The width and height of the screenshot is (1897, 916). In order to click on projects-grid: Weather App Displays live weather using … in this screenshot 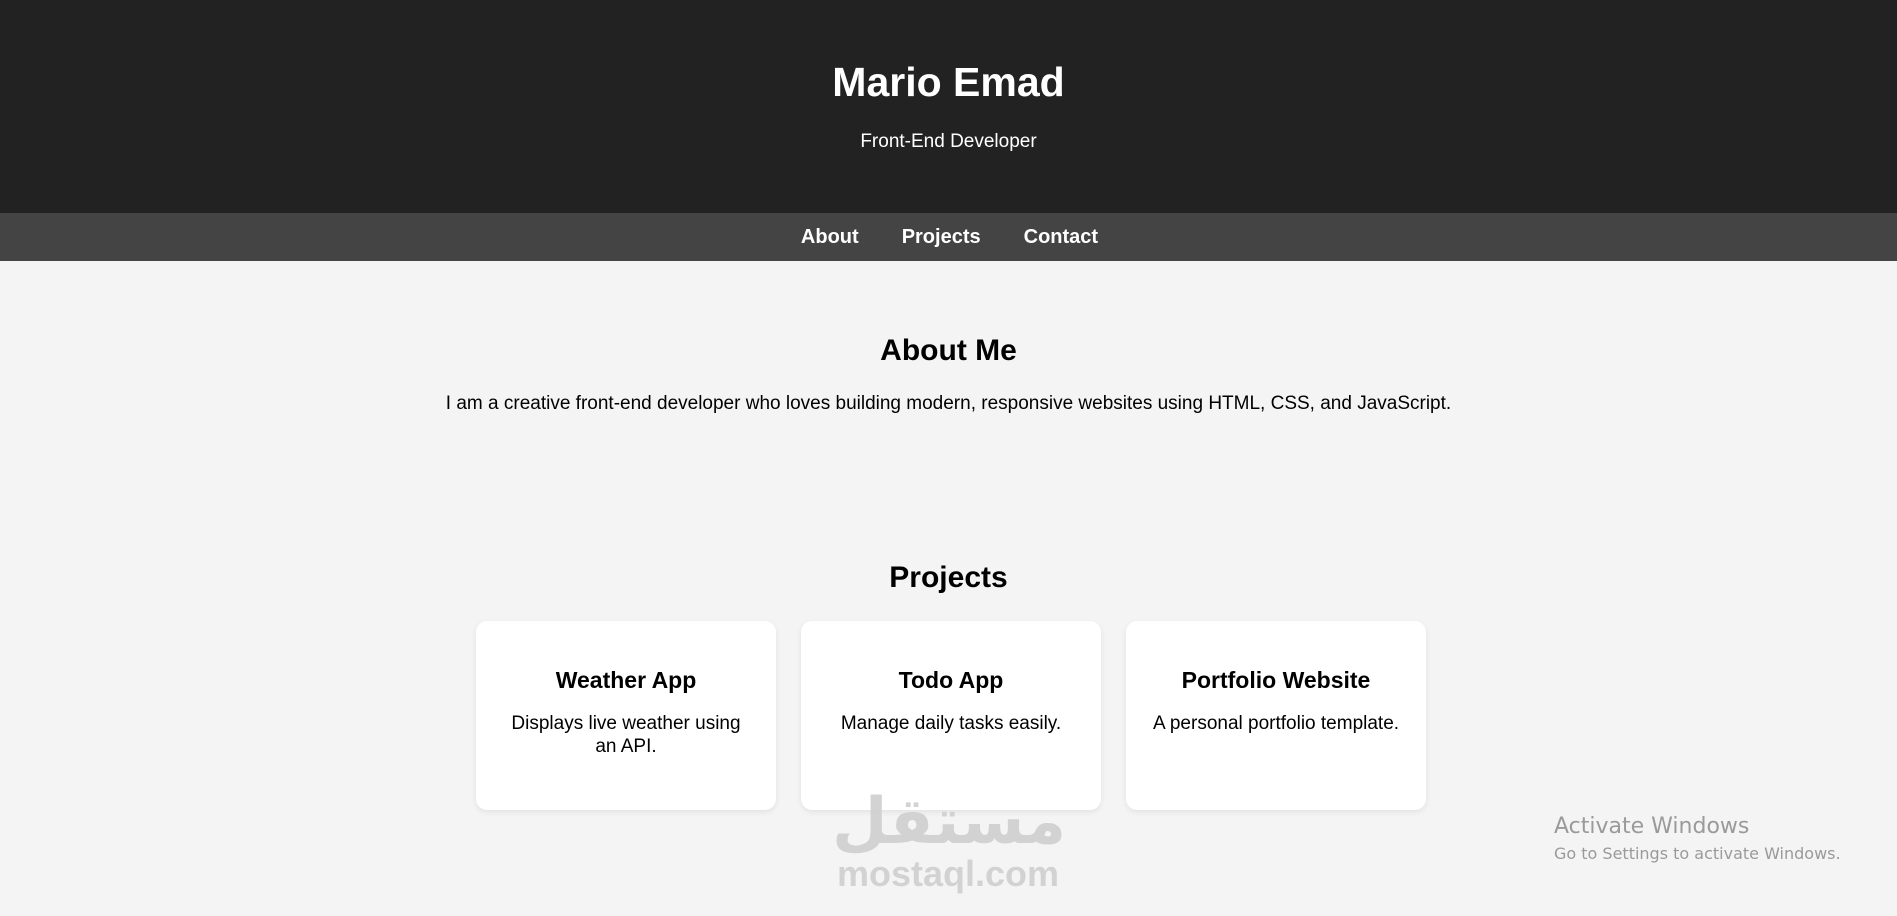, I will do `click(951, 715)`.